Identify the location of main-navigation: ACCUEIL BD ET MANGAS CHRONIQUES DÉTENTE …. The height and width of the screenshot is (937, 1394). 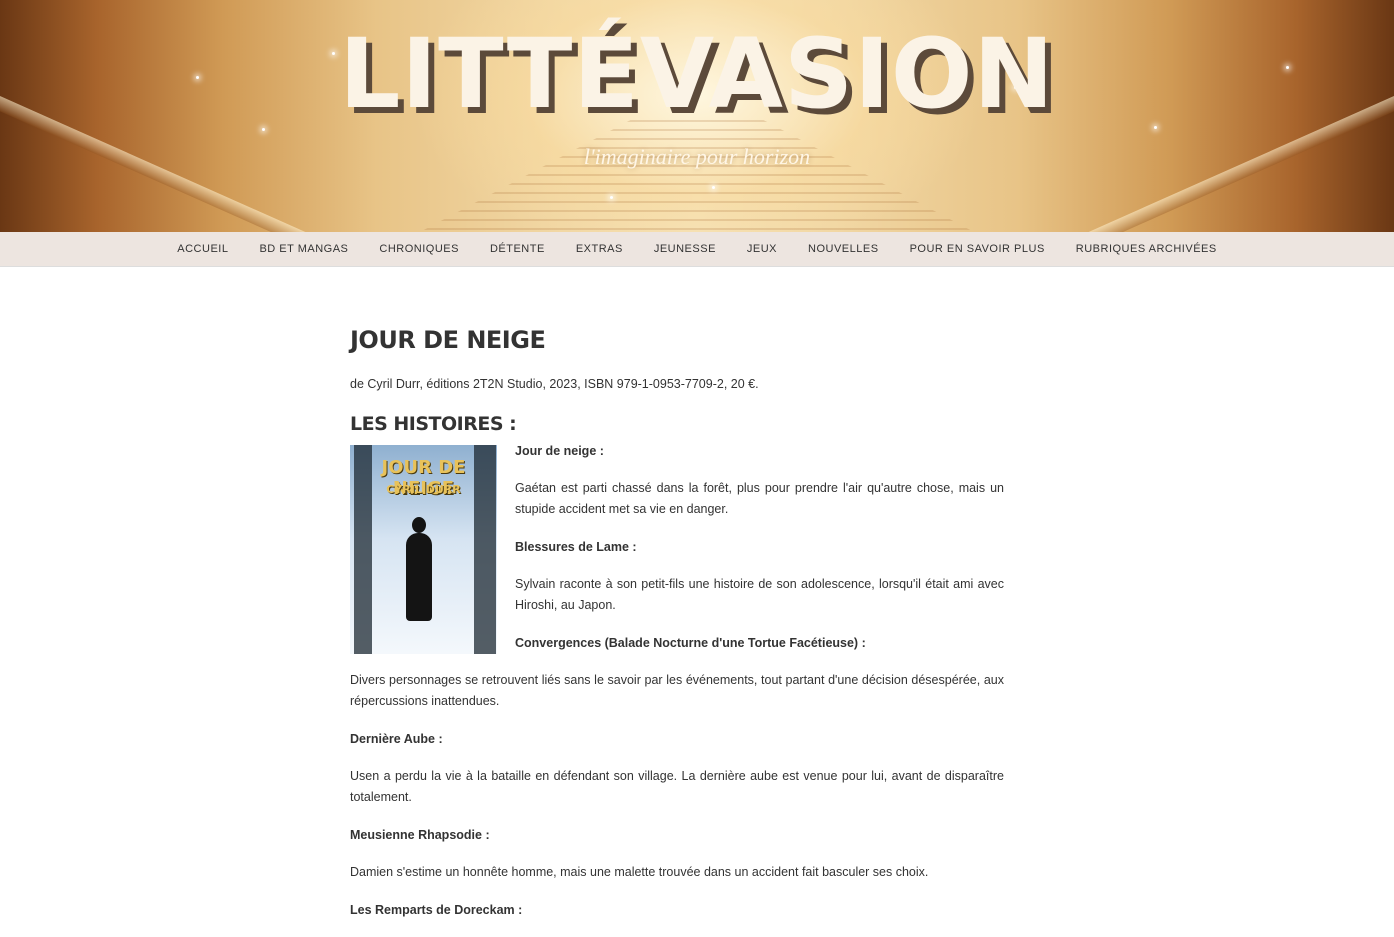
(697, 249).